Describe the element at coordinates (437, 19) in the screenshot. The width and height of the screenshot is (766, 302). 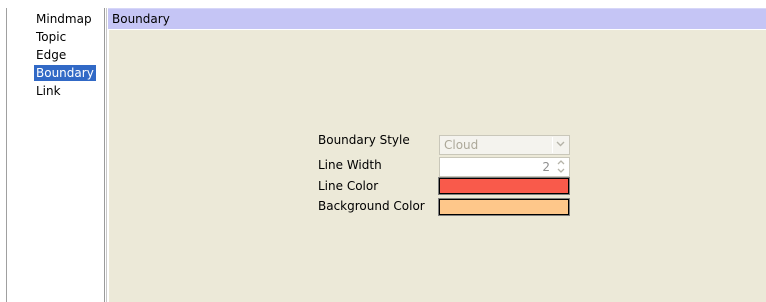
I see `panel-header: Boundary` at that location.